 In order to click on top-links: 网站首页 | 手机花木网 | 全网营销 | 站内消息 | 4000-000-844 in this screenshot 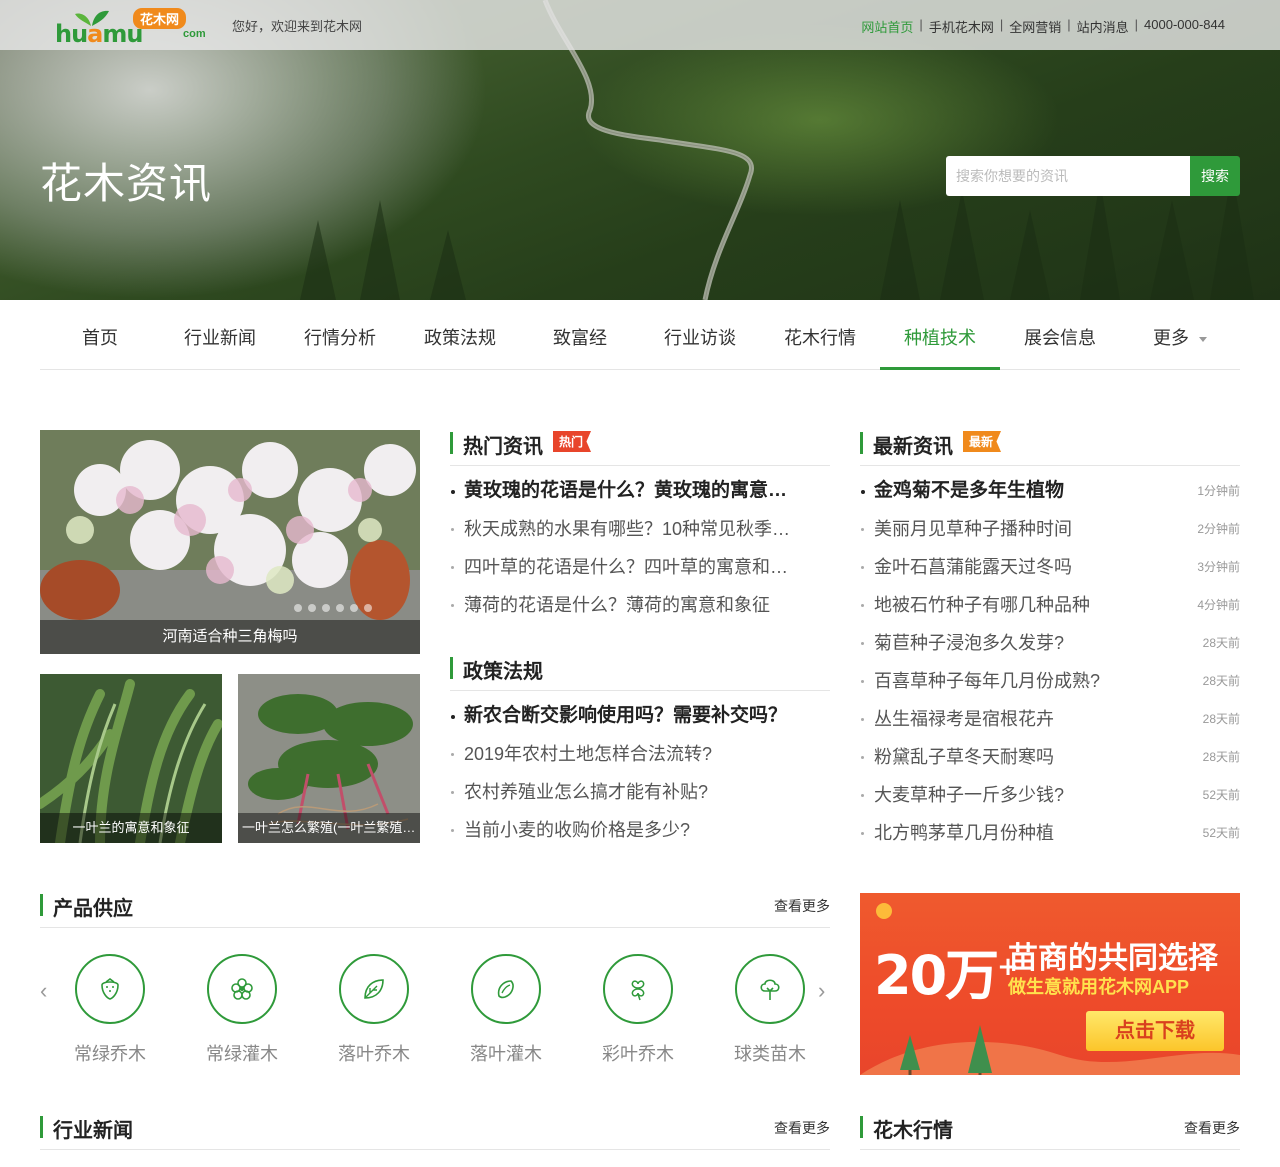, I will do `click(1043, 26)`.